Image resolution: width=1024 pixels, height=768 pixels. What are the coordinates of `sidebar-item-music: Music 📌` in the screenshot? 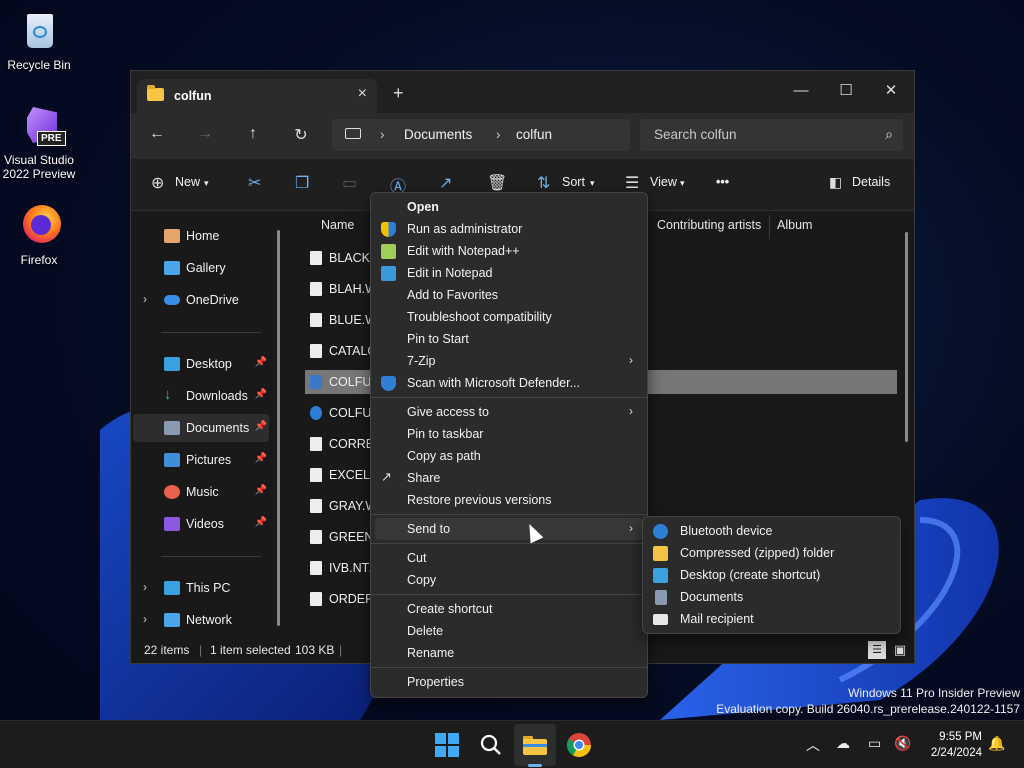 It's located at (201, 492).